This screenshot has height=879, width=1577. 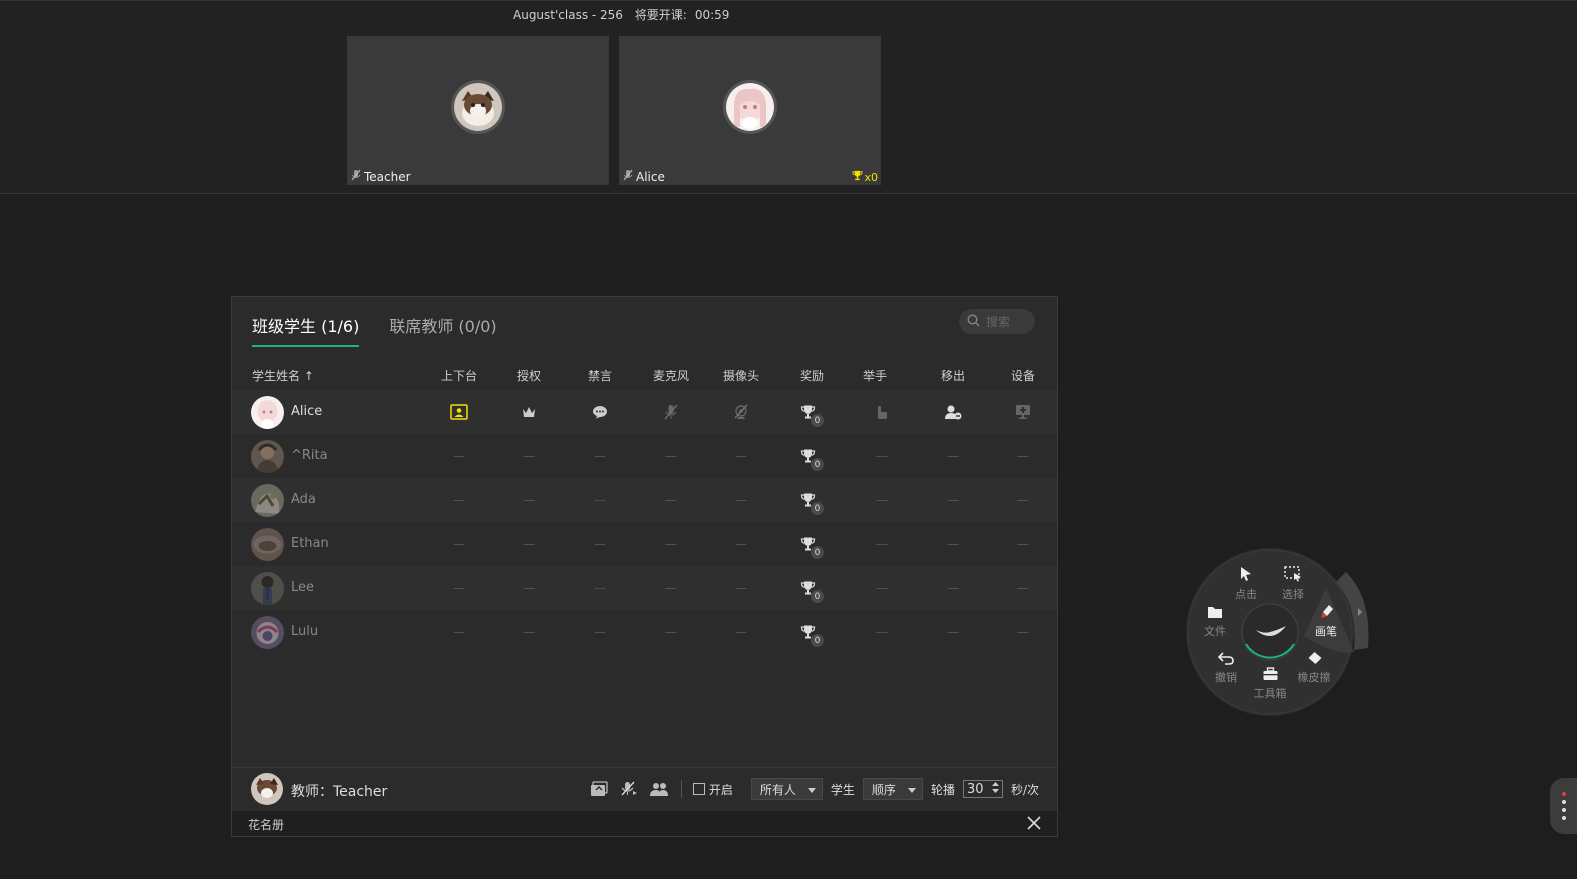 I want to click on col-authorize: 授权, so click(x=529, y=376).